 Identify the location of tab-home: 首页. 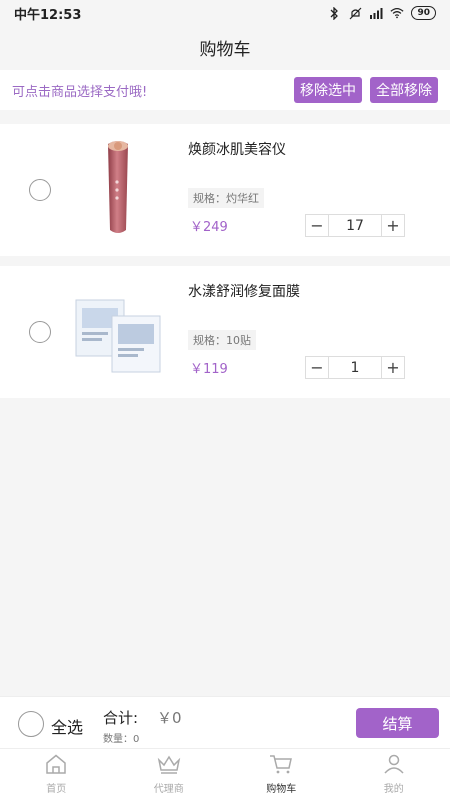
(56, 774).